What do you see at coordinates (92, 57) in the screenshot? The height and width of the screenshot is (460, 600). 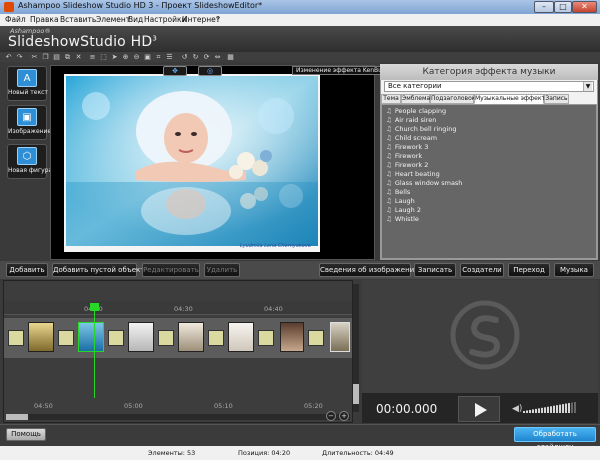 I see `align-icon: ≡` at bounding box center [92, 57].